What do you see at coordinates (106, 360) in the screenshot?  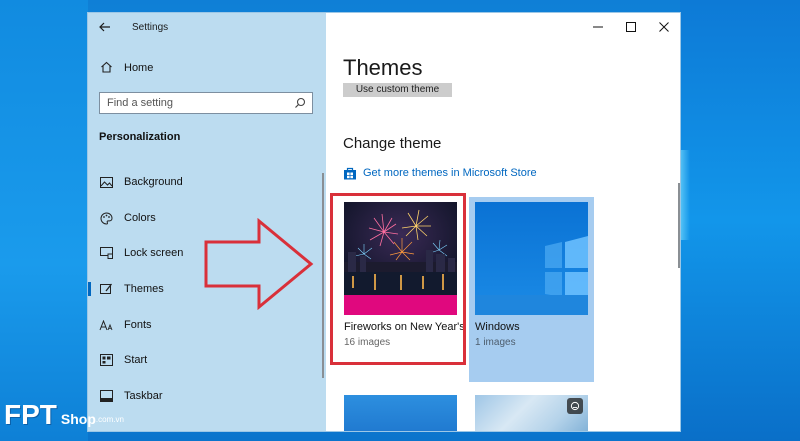 I see `start-icon` at bounding box center [106, 360].